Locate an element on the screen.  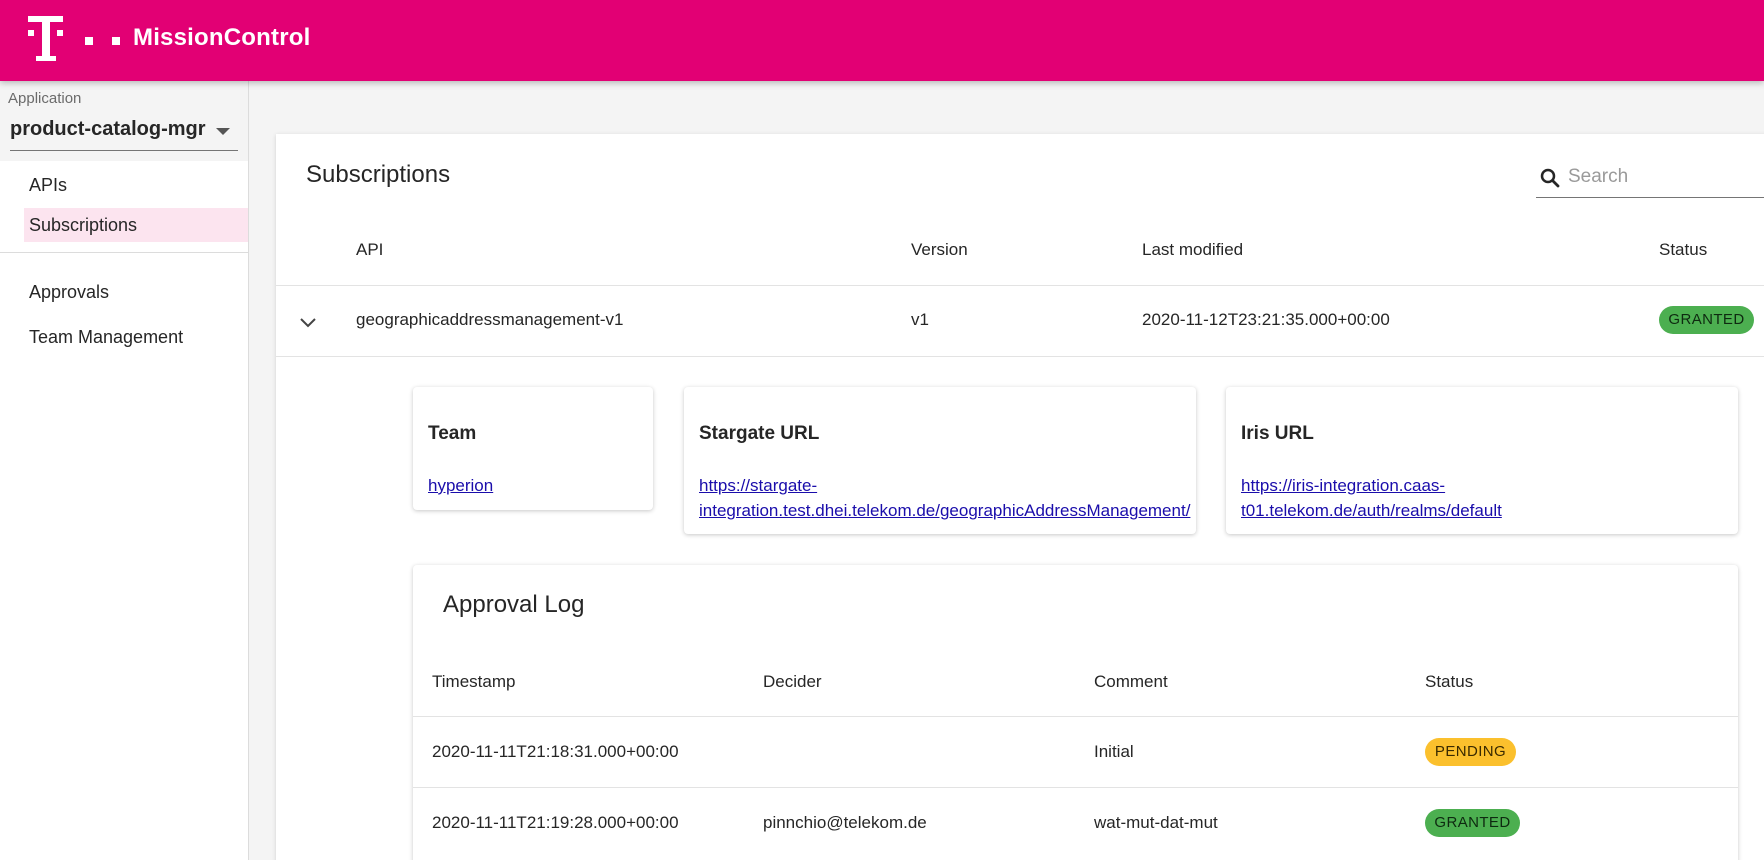
log-row-comment: wat-mut-dat-mut is located at coordinates (1156, 822).